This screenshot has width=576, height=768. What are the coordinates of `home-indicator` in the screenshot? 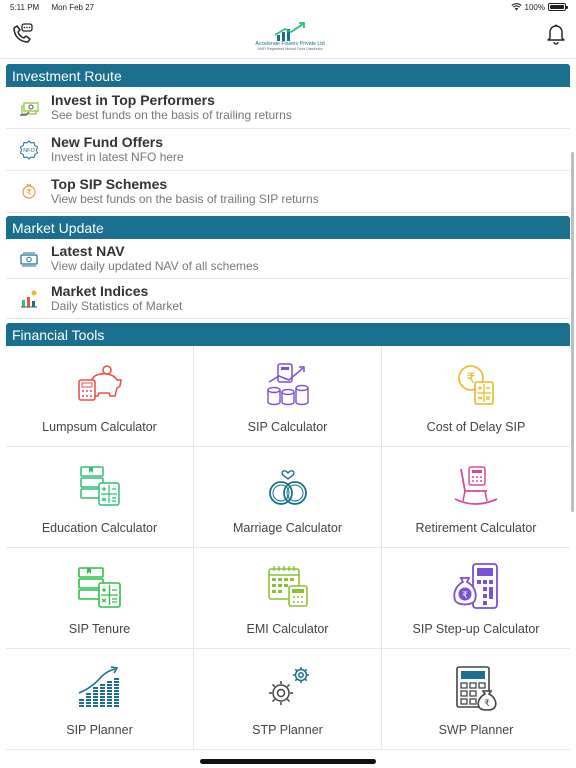 It's located at (288, 761).